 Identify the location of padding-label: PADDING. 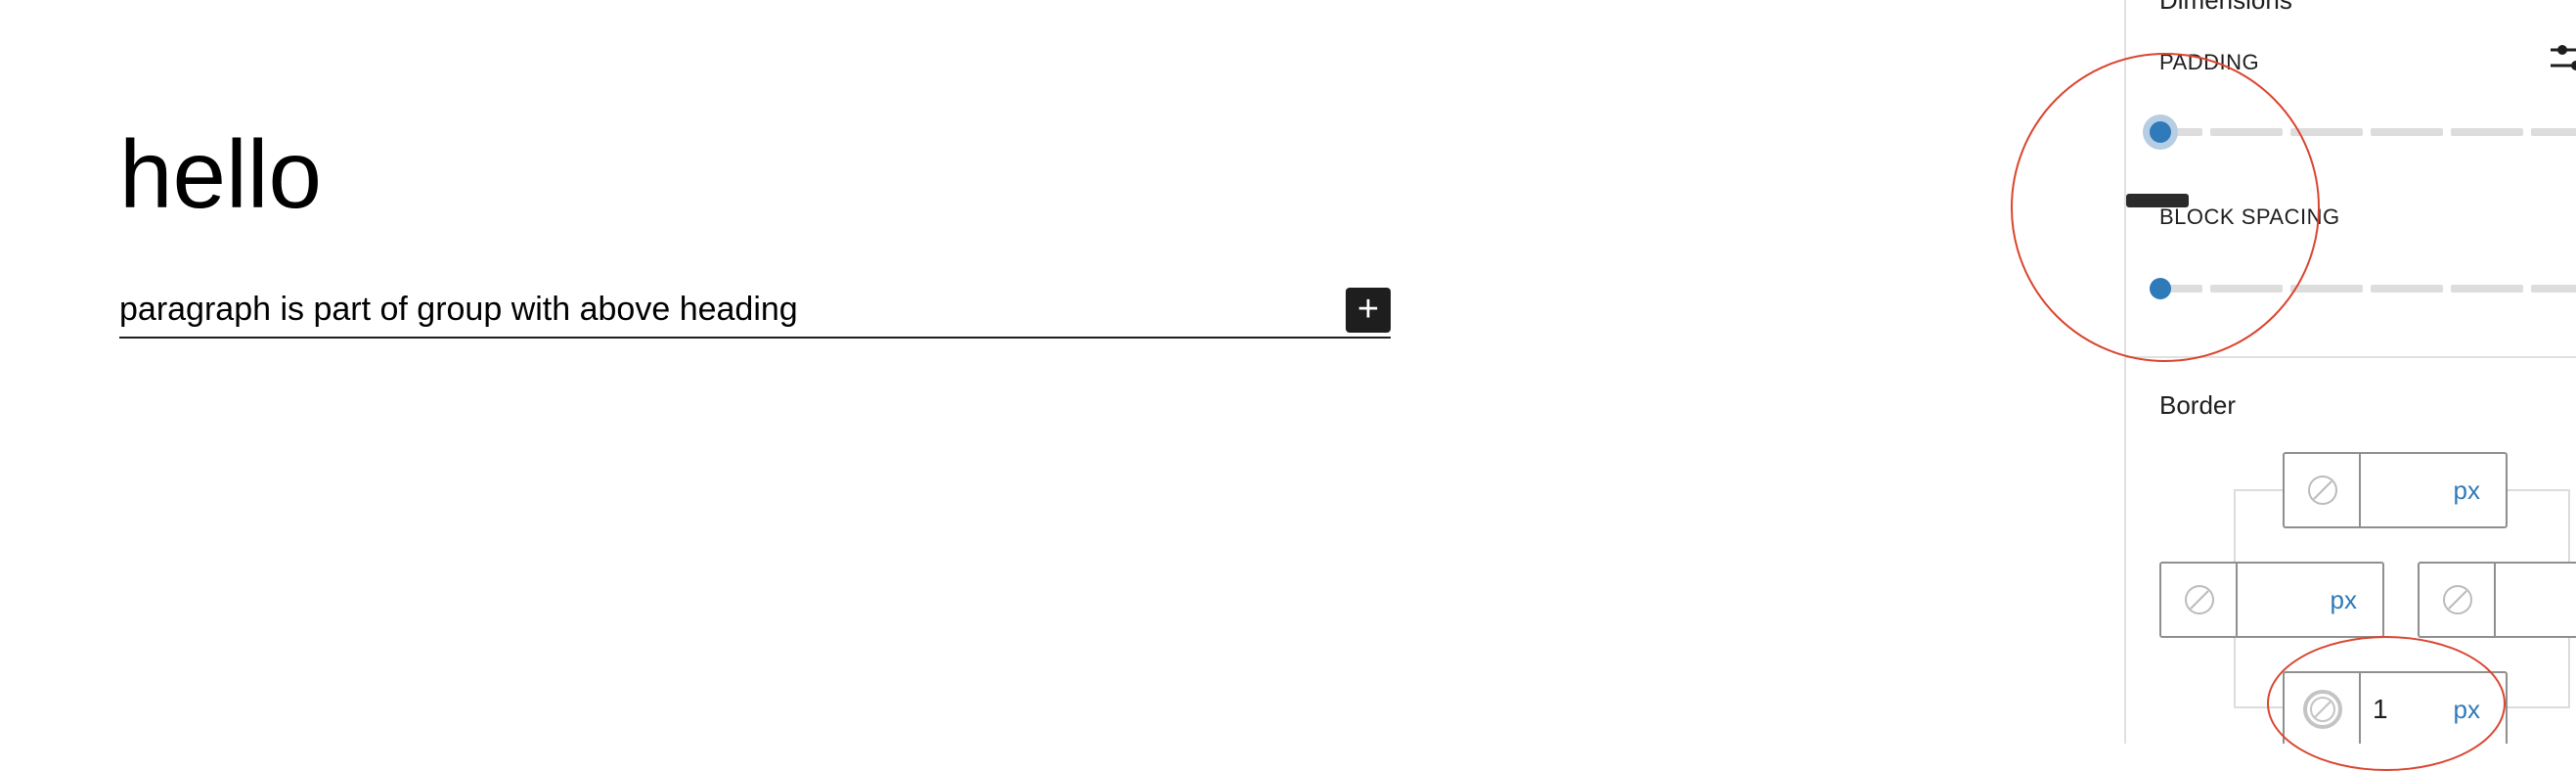
(2209, 62).